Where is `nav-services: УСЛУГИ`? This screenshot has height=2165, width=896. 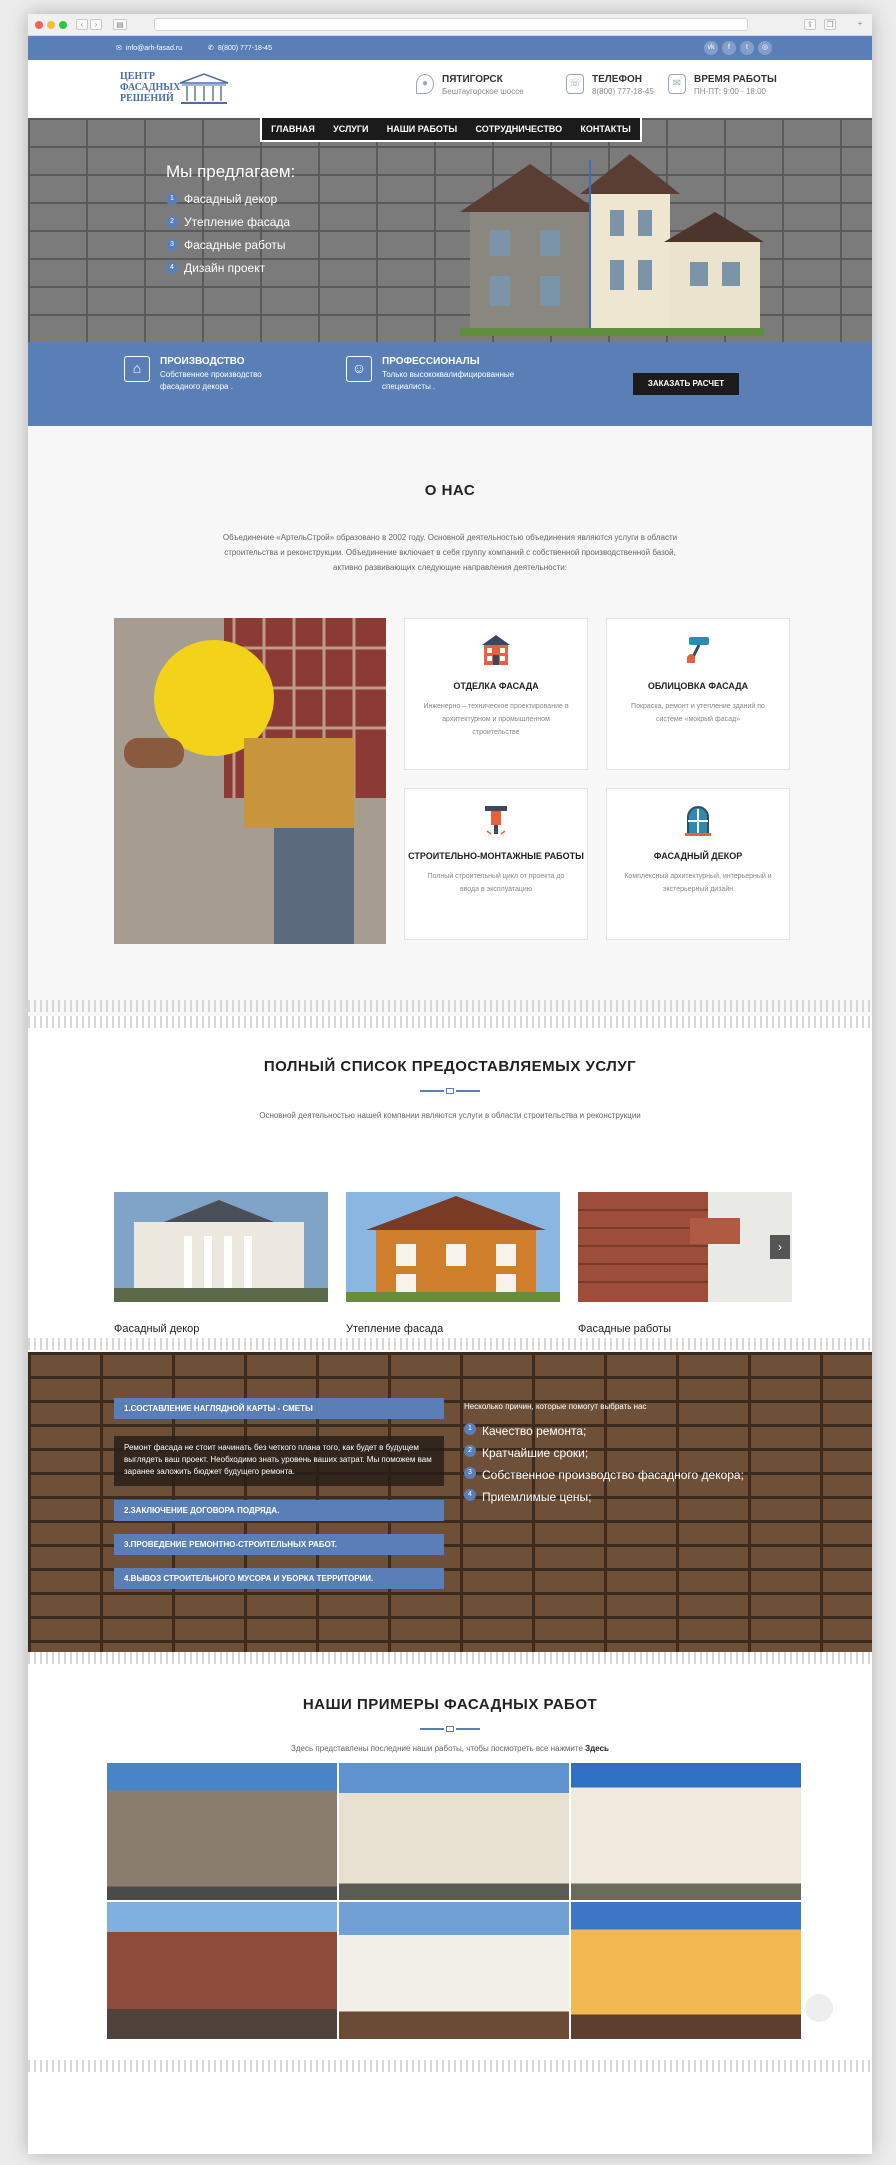 nav-services: УСЛУГИ is located at coordinates (350, 129).